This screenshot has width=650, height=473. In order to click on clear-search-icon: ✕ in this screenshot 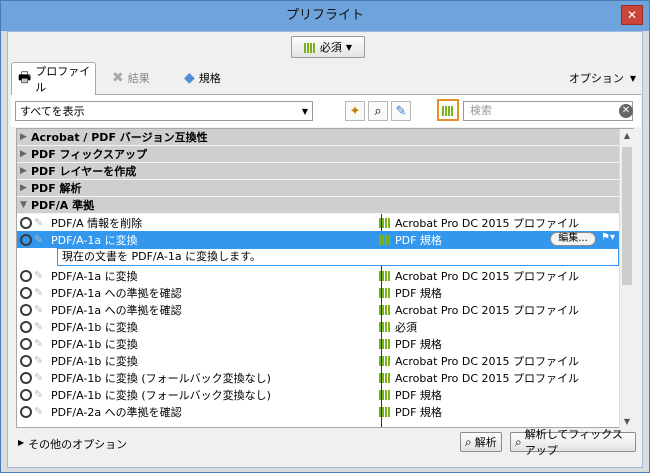, I will do `click(626, 111)`.